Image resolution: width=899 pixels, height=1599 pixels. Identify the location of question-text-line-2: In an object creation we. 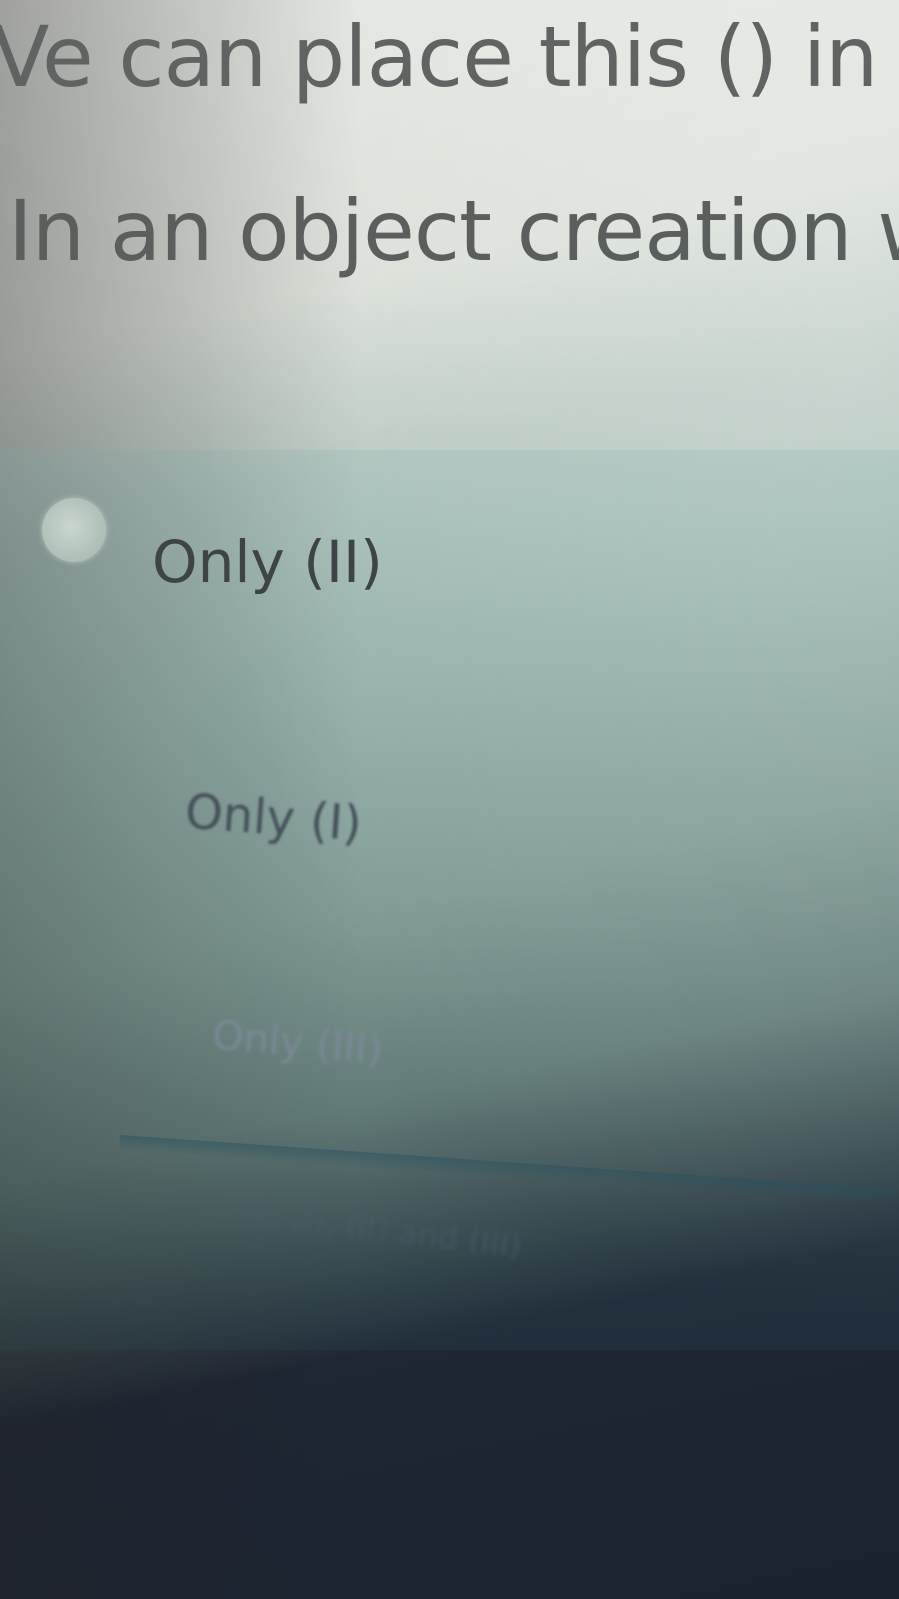
(453, 231).